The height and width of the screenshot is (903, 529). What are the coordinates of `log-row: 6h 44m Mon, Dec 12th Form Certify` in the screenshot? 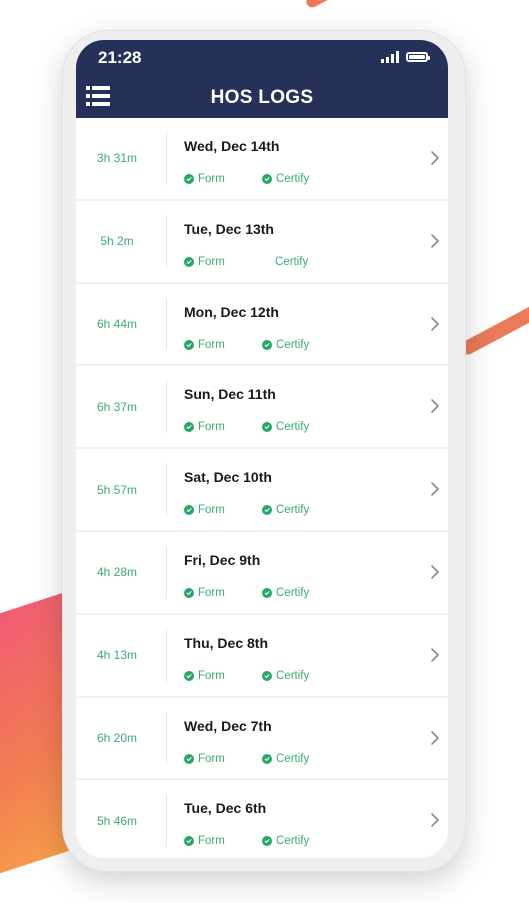 It's located at (262, 325).